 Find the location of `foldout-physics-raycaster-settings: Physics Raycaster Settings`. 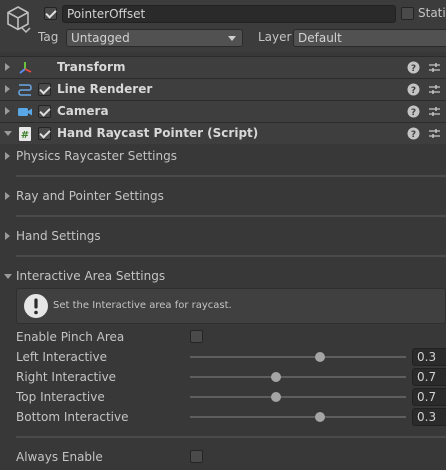

foldout-physics-raycaster-settings: Physics Raycaster Settings is located at coordinates (223, 157).